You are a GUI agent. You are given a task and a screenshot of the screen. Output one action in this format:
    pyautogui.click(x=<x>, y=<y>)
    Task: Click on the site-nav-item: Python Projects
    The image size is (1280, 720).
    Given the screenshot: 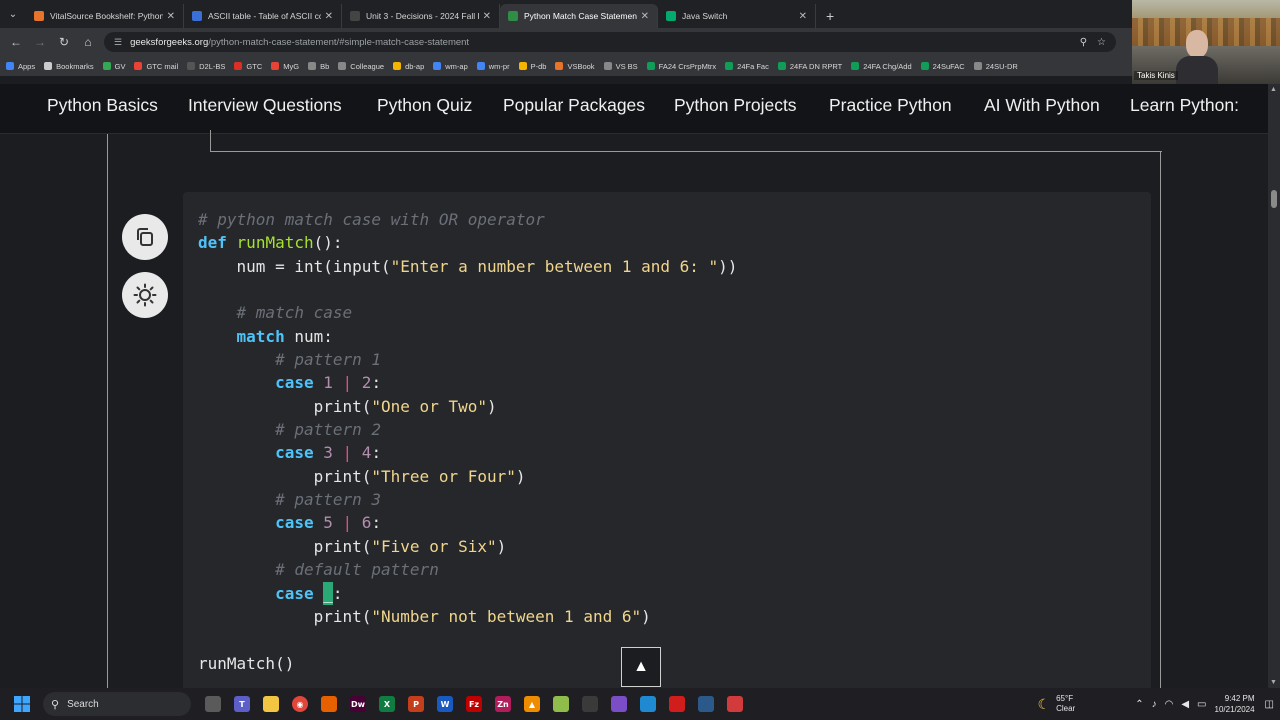 What is the action you would take?
    pyautogui.click(x=735, y=105)
    